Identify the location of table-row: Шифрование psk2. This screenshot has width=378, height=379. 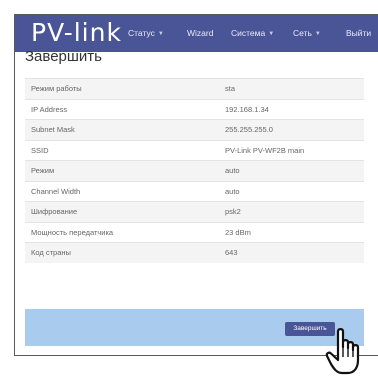
(194, 211).